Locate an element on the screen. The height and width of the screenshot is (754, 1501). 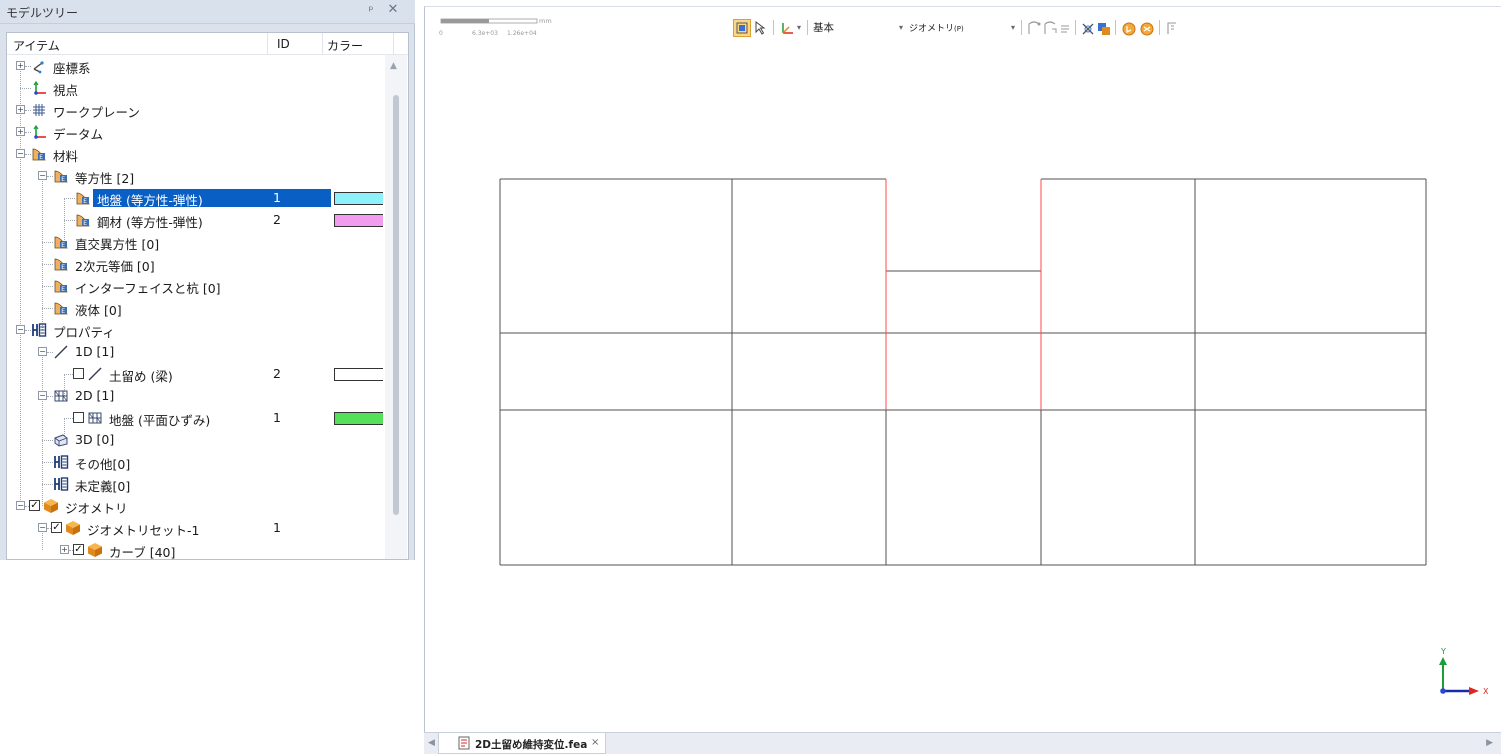
tree-item-1d: − 1D [1] is located at coordinates (195, 352).